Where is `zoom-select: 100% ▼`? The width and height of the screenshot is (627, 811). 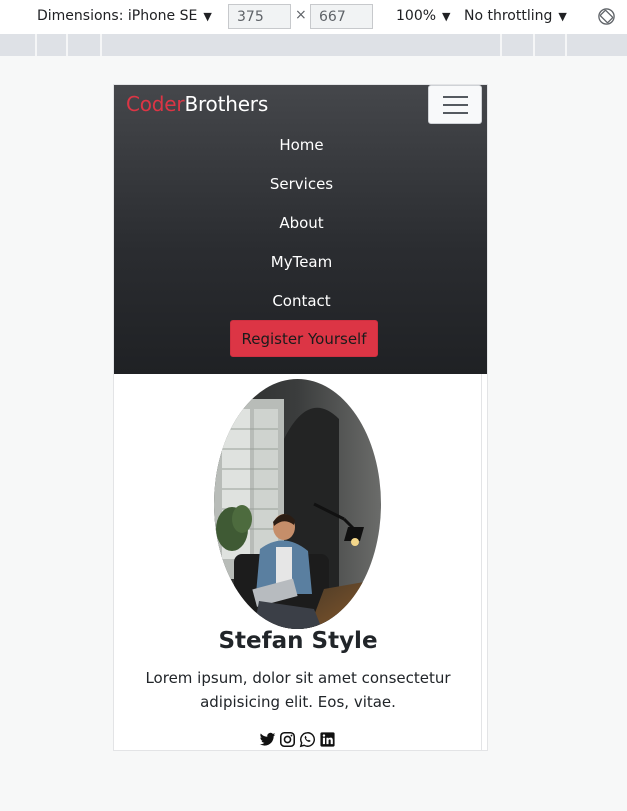 zoom-select: 100% ▼ is located at coordinates (423, 16).